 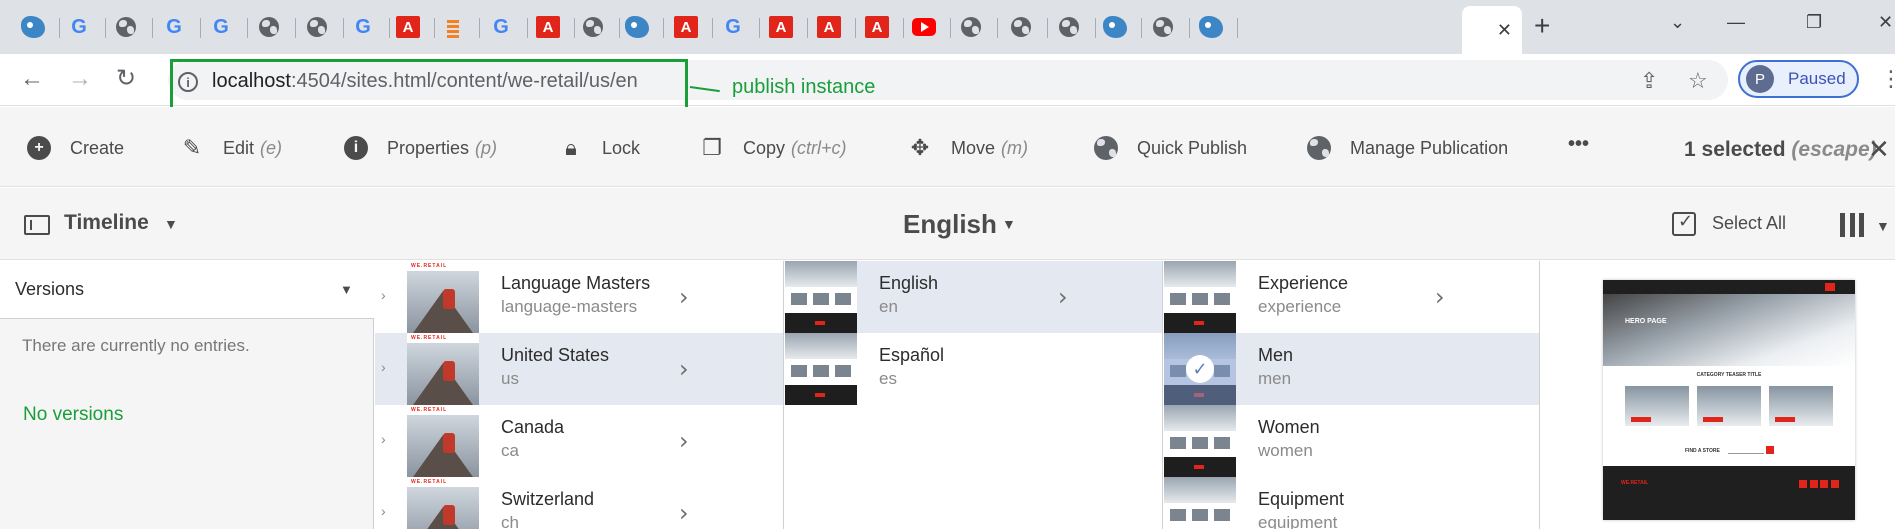 I want to click on browser-menu-icon: ⋮, so click(x=1887, y=79).